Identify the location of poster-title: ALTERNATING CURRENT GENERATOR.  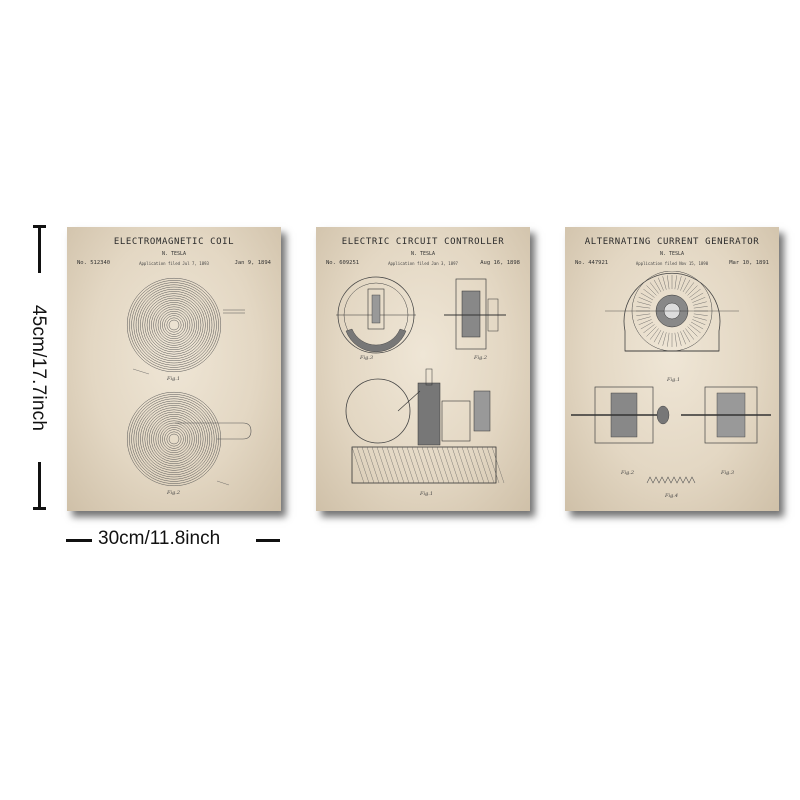
(672, 242).